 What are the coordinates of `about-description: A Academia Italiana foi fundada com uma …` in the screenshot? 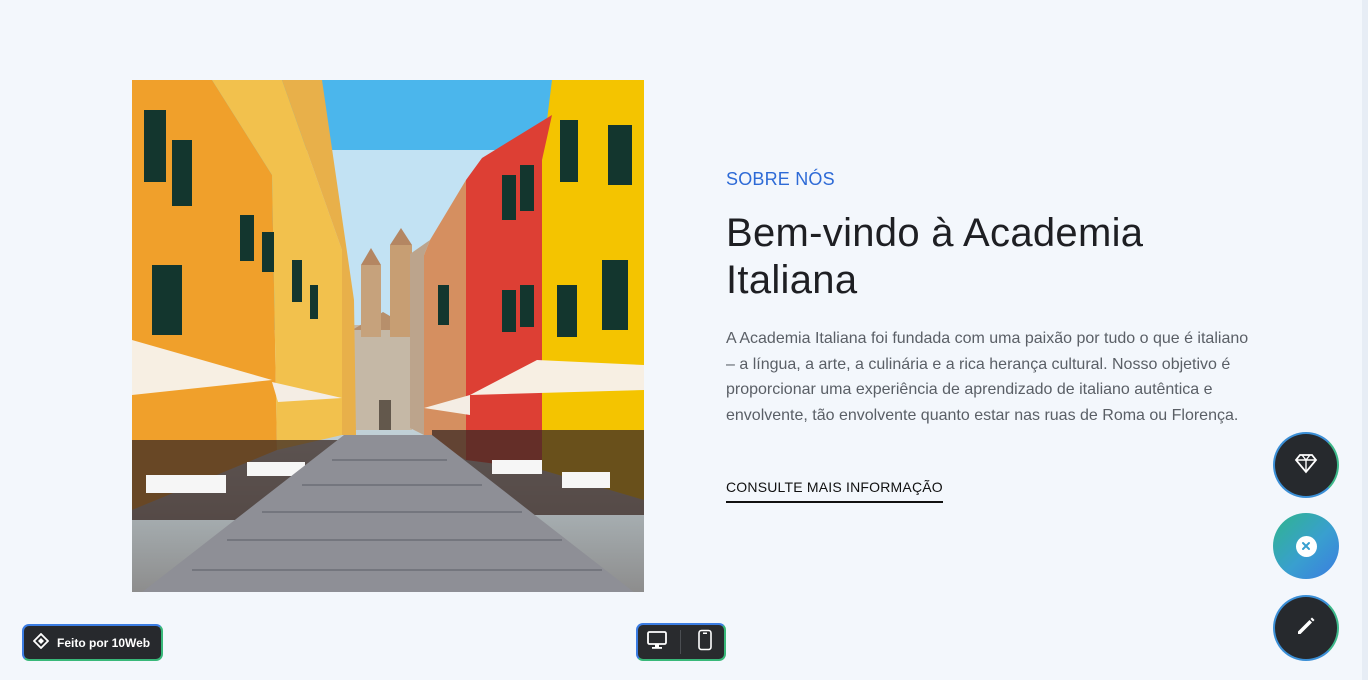 It's located at (987, 377).